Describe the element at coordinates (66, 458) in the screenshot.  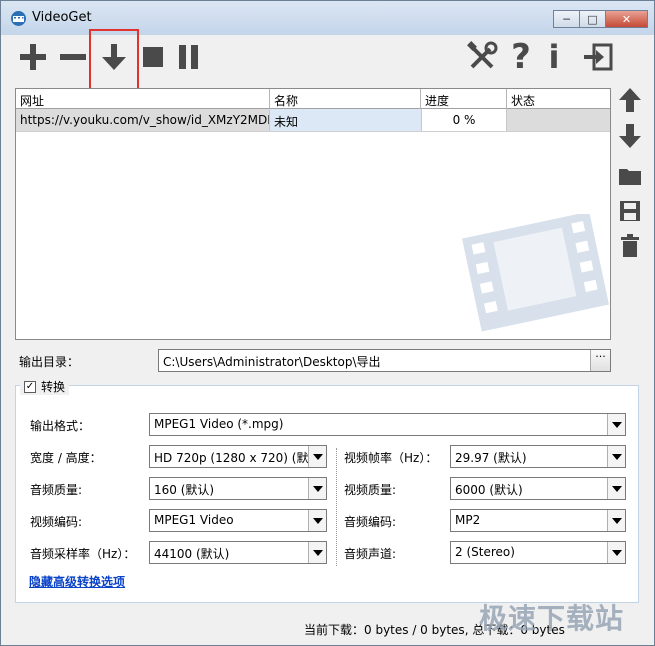
I see `size-label: 宽度 / 高度：` at that location.